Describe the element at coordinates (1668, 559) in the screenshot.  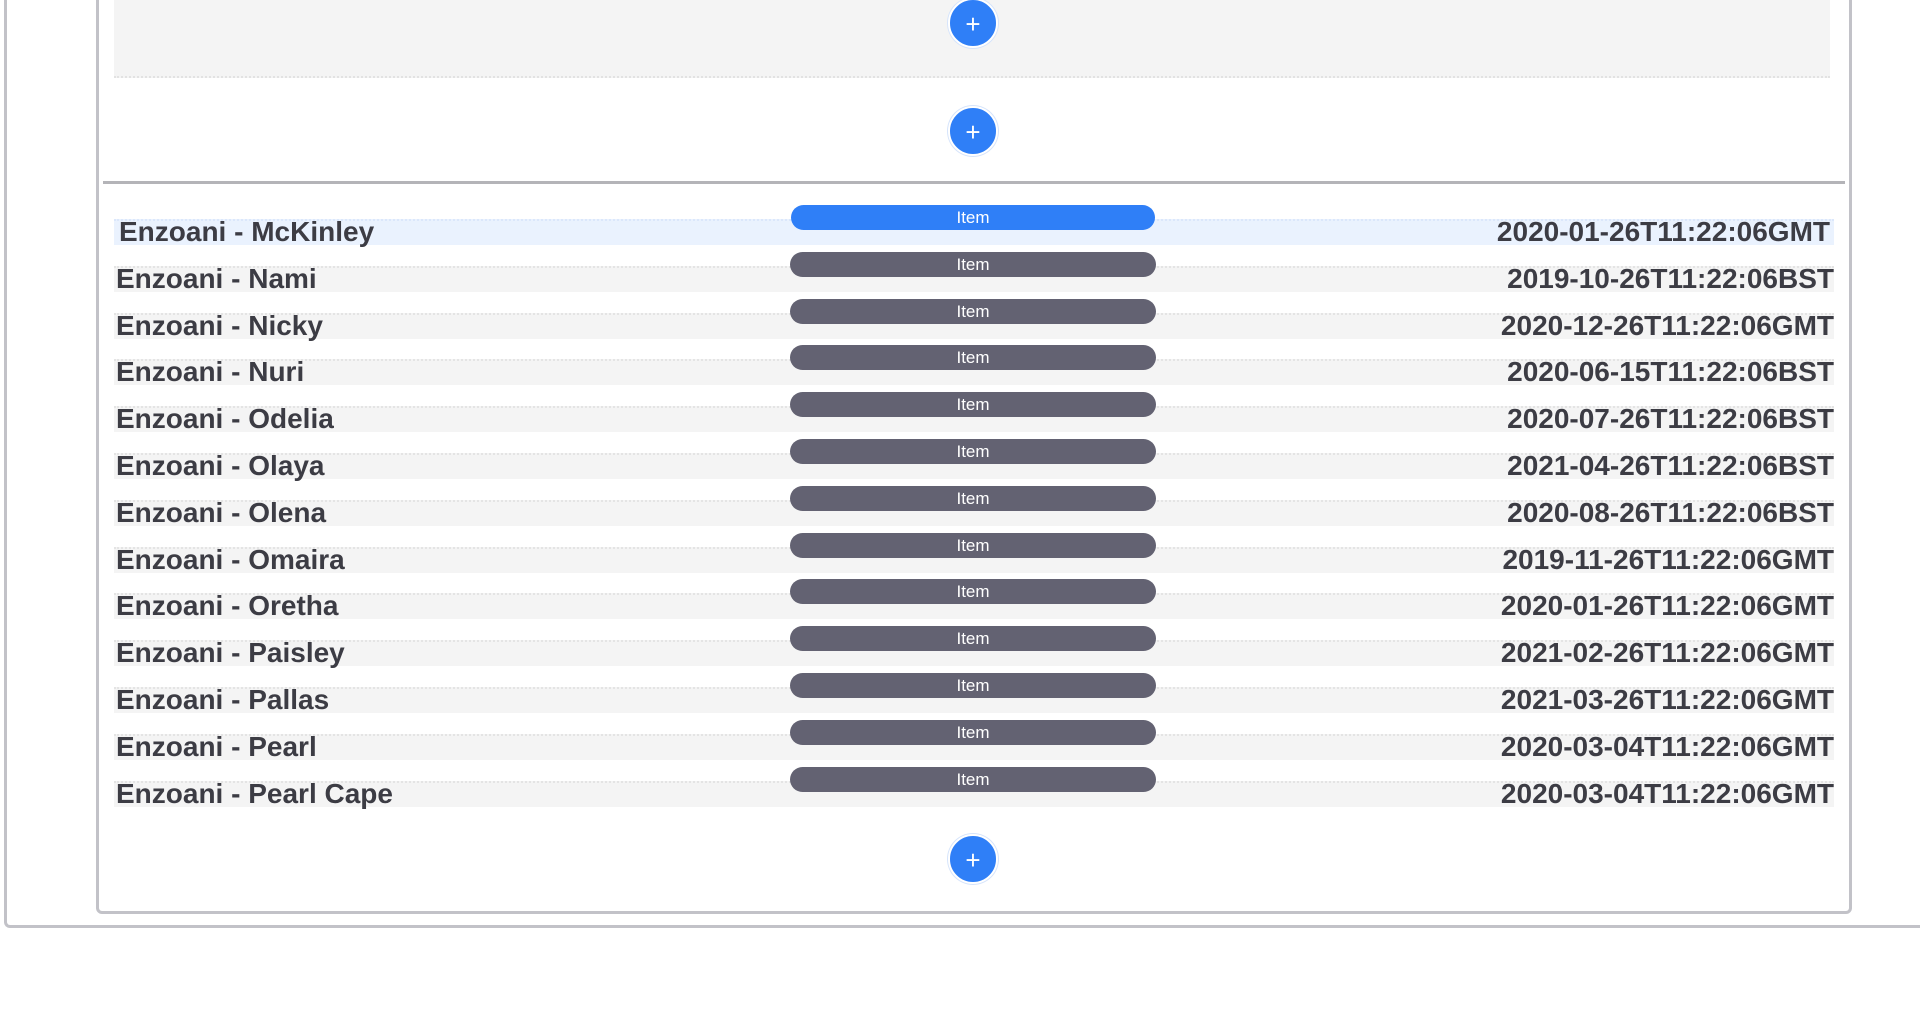
I see `item-date: 2019-11-26T11:22:06GMT` at that location.